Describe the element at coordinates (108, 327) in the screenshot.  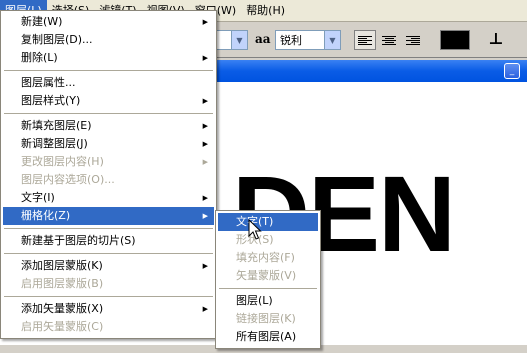
I see `main-menu-item: 启用矢量蒙版(C)` at that location.